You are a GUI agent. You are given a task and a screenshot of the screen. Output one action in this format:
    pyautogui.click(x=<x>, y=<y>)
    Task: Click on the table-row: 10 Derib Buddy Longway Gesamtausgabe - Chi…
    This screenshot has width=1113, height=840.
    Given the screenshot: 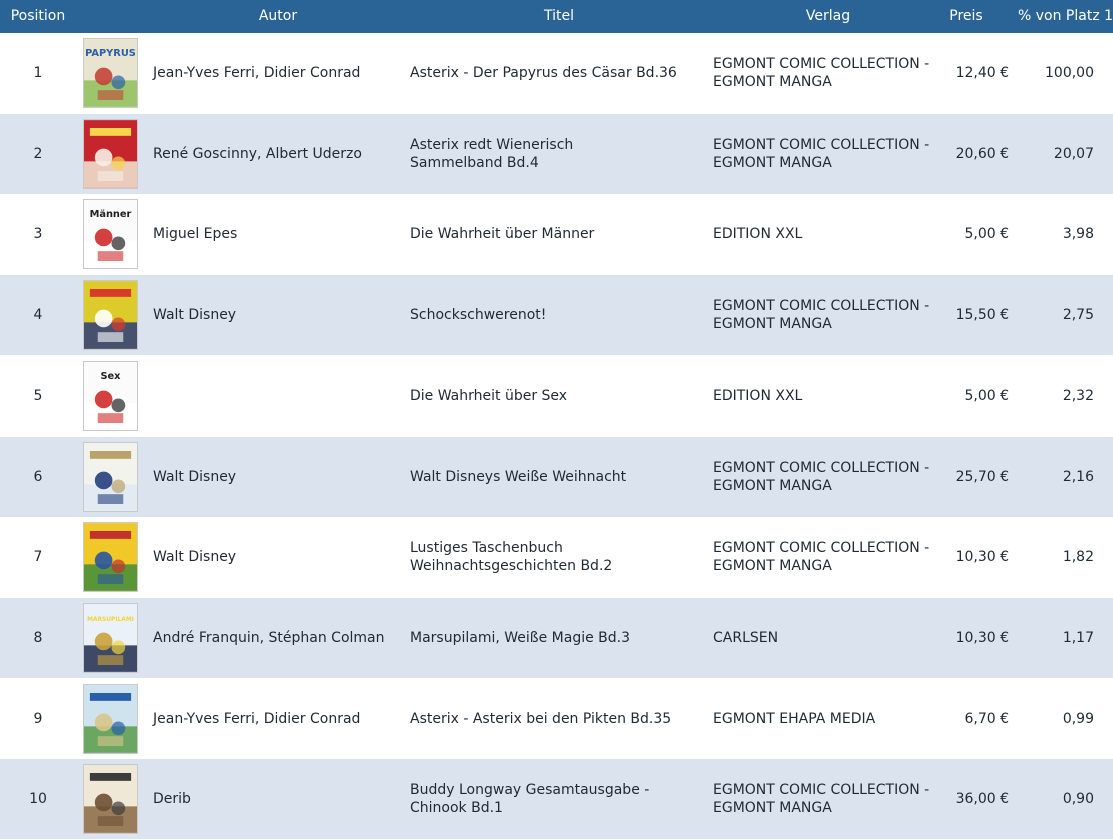 What is the action you would take?
    pyautogui.click(x=556, y=799)
    